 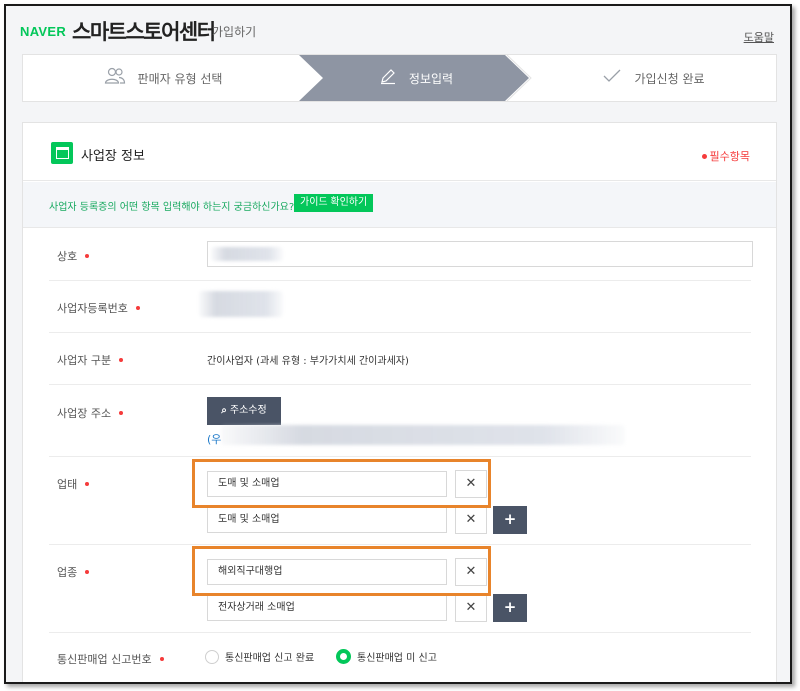 What do you see at coordinates (73, 572) in the screenshot?
I see `label-business-item: 업종` at bounding box center [73, 572].